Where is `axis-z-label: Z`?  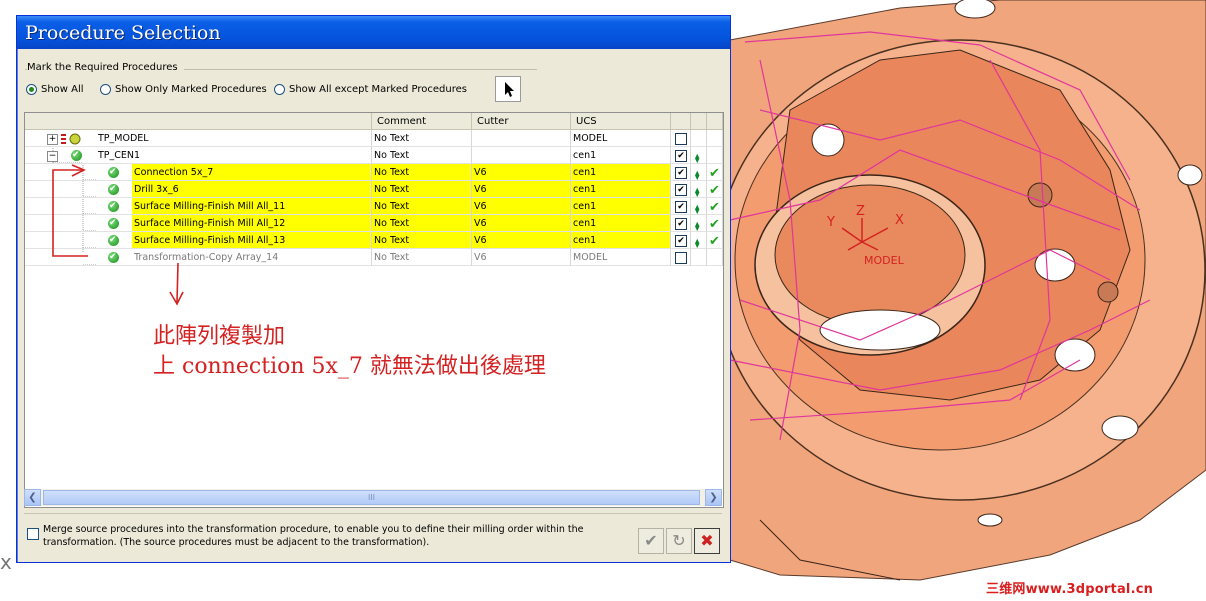
axis-z-label: Z is located at coordinates (860, 211).